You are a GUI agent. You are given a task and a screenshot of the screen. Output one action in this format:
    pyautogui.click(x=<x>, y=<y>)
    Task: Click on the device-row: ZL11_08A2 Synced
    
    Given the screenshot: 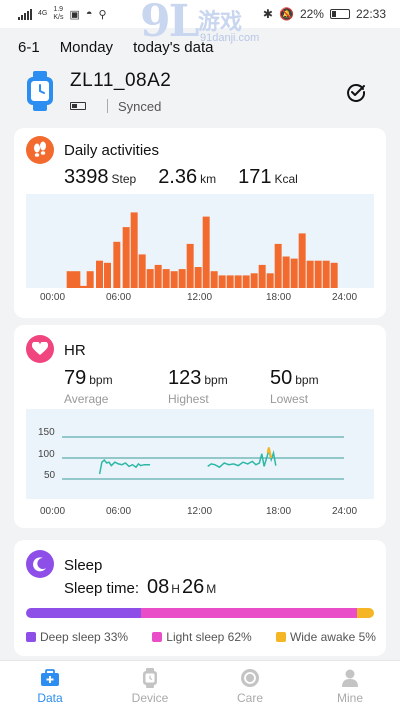 What is the action you would take?
    pyautogui.click(x=200, y=92)
    